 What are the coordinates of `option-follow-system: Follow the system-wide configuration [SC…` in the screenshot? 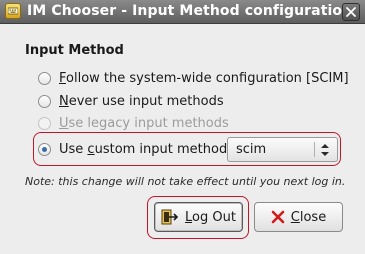 It's located at (193, 78).